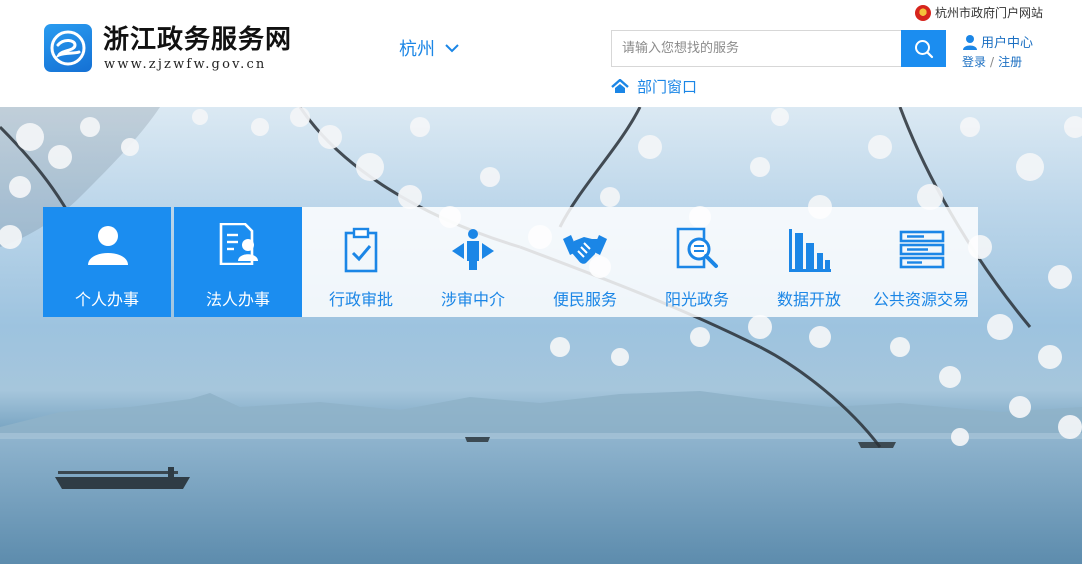 This screenshot has width=1082, height=564. Describe the element at coordinates (197, 40) in the screenshot. I see `site-title: 浙江政务服务网` at that location.